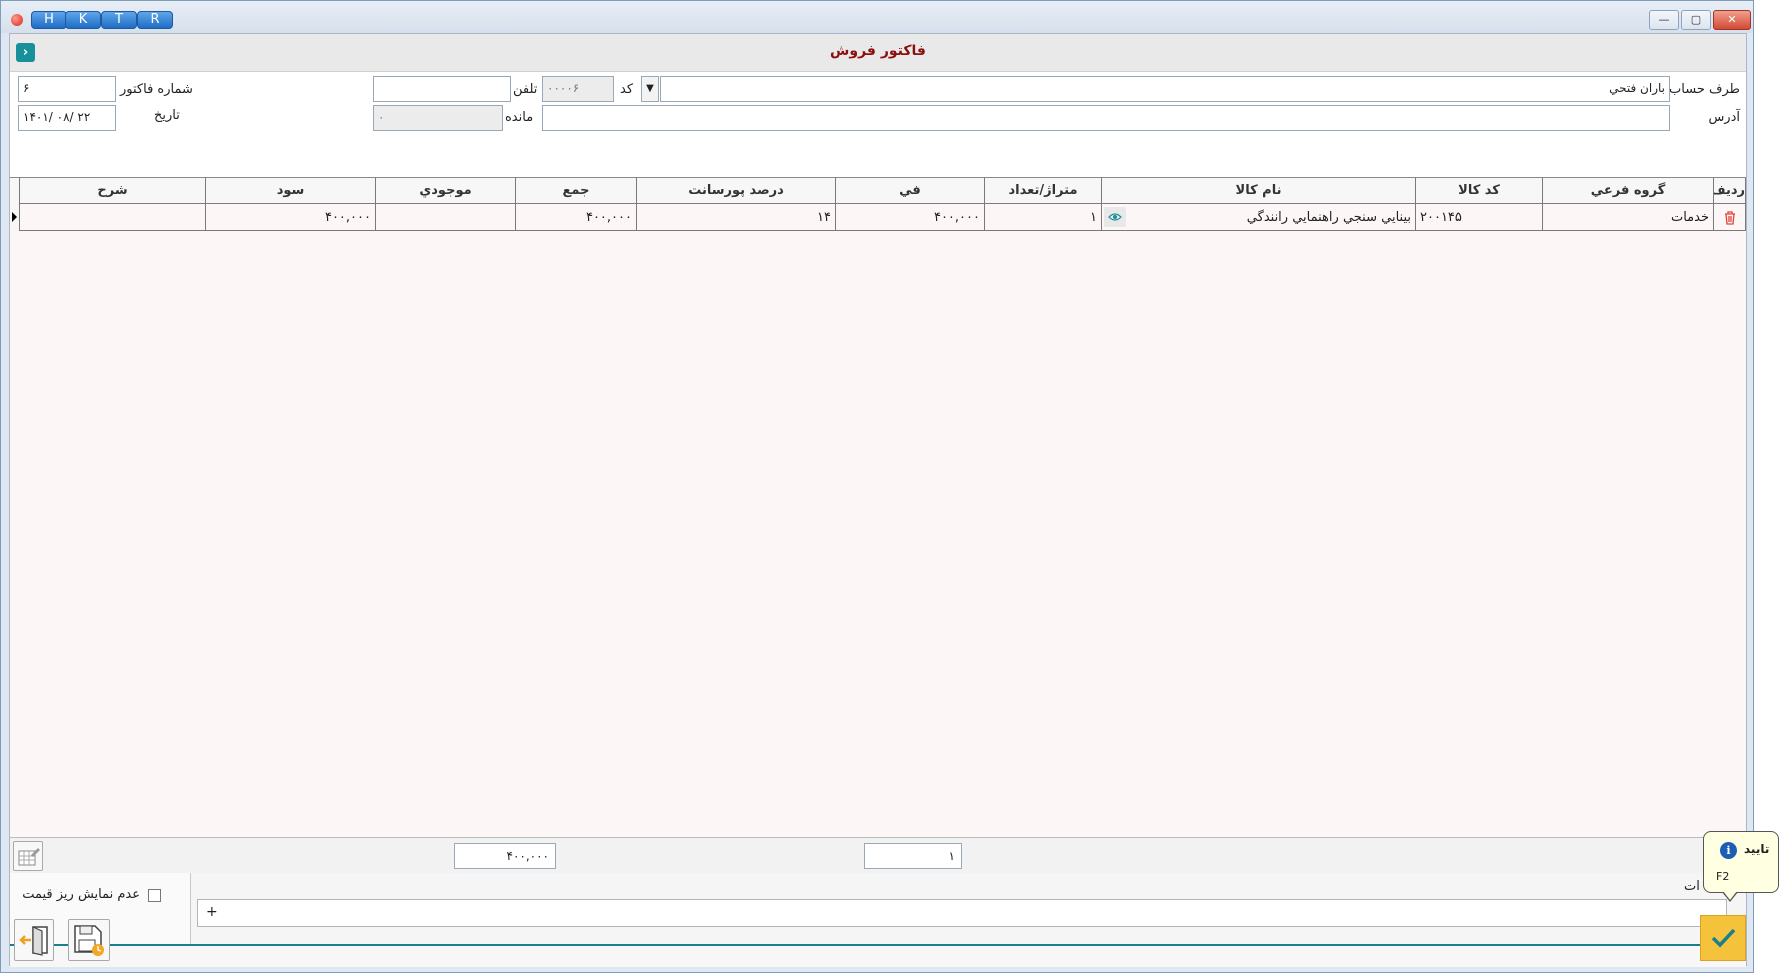 This screenshot has height=973, width=1782. What do you see at coordinates (1692, 886) in the screenshot?
I see `notes-label: ات` at bounding box center [1692, 886].